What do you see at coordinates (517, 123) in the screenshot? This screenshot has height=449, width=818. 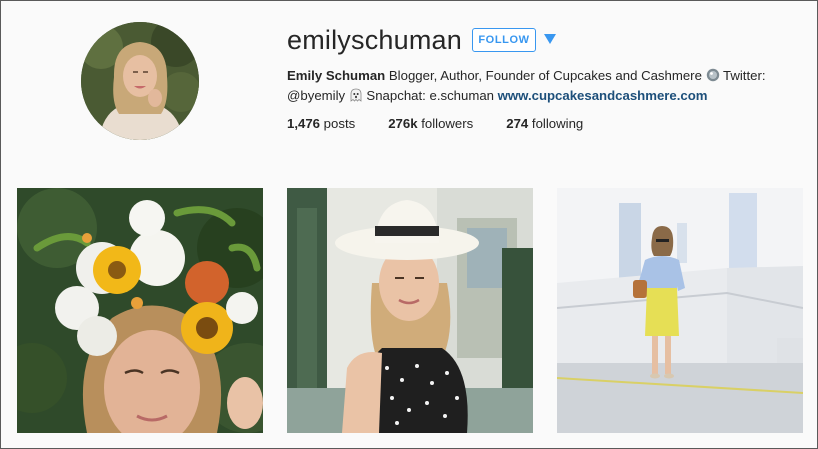 I see `following-count: 274` at bounding box center [517, 123].